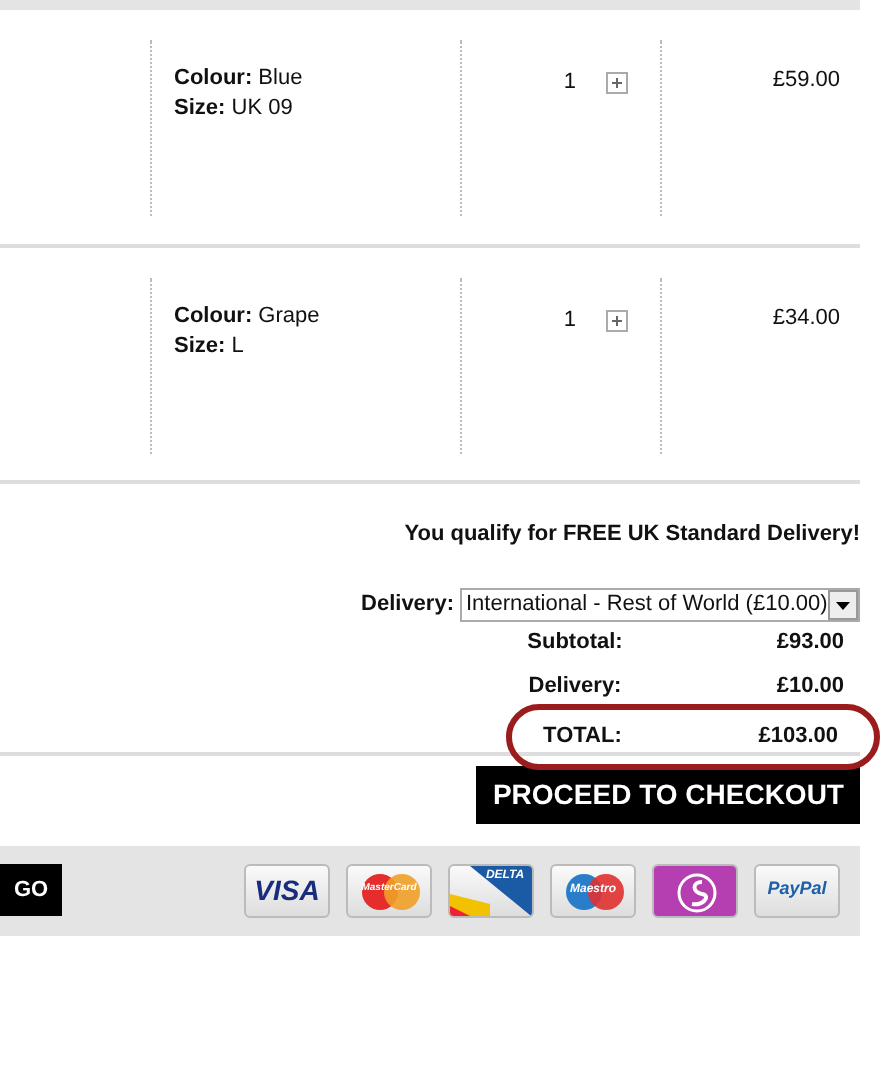  Describe the element at coordinates (695, 890) in the screenshot. I see `solo-card-logo` at that location.